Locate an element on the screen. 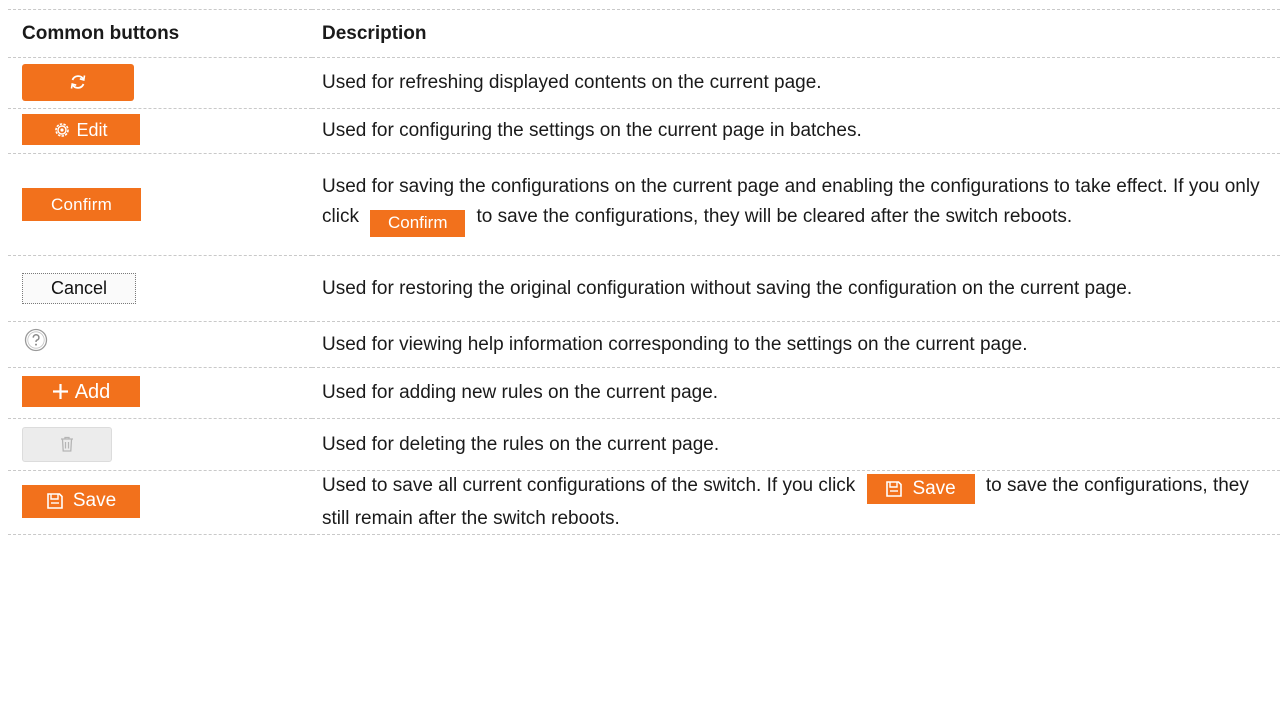  refresh-icon is located at coordinates (78, 82).